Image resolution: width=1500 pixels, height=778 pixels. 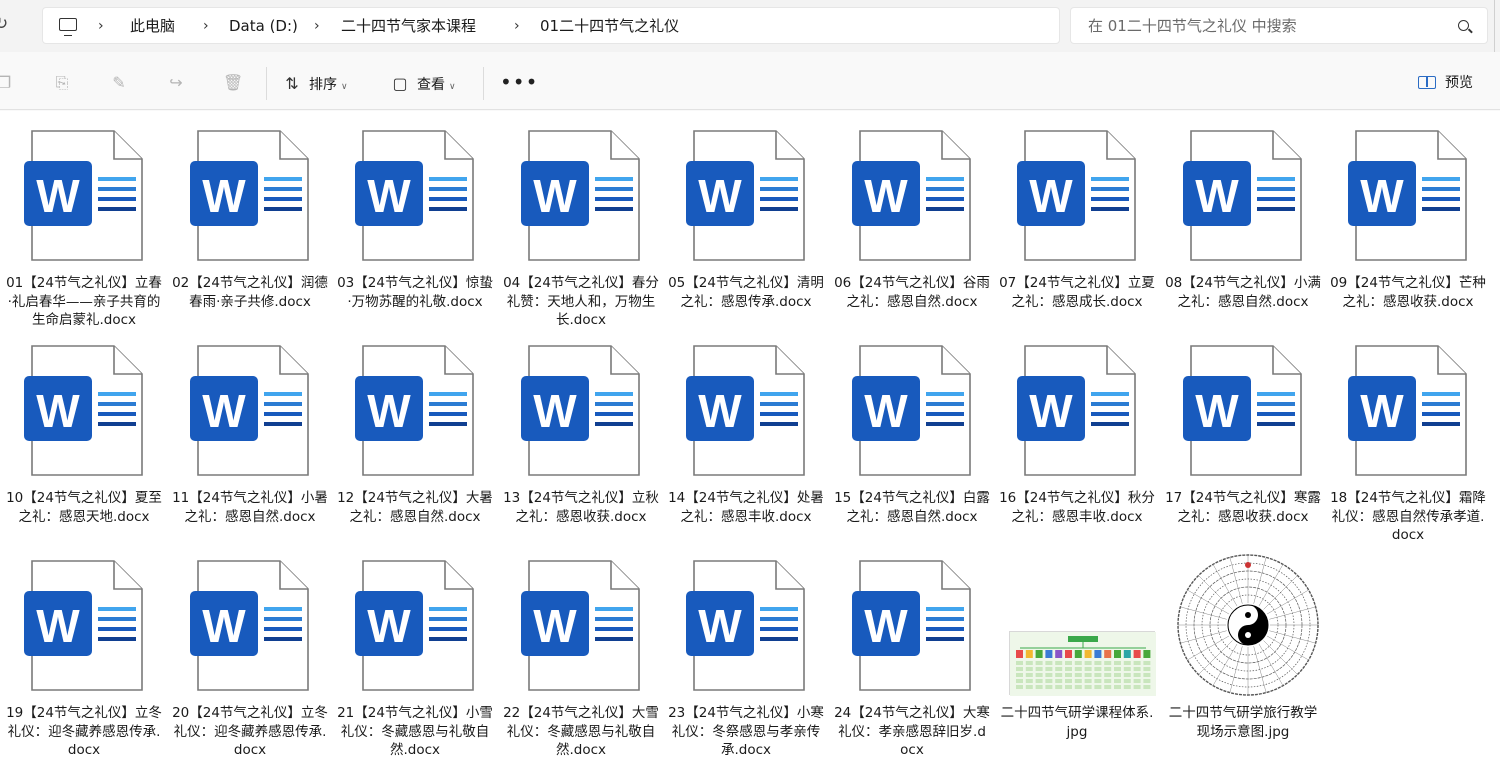 I want to click on file-item: W 12【24节气之礼仪】大暑之礼：感恩自然.docx, so click(x=415, y=431).